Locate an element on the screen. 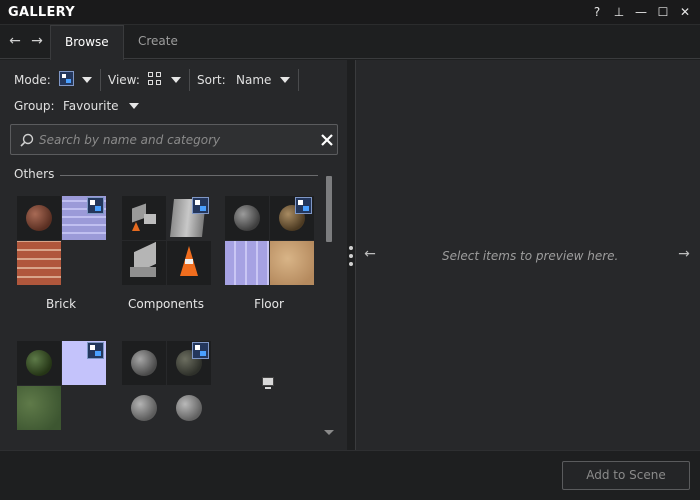 Image resolution: width=700 pixels, height=500 pixels. tab-create: Create is located at coordinates (158, 42).